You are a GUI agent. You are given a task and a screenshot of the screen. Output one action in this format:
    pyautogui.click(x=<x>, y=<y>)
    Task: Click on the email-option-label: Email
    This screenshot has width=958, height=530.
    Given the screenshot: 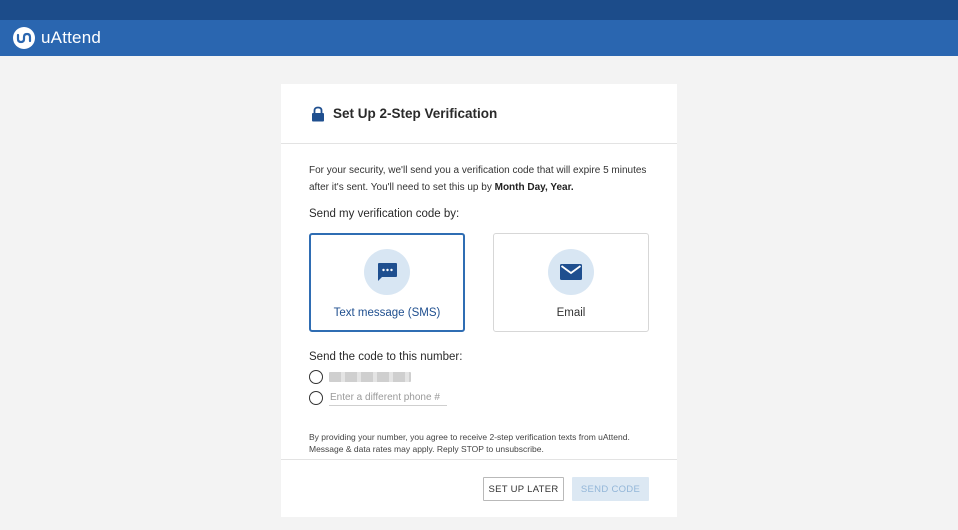 What is the action you would take?
    pyautogui.click(x=571, y=313)
    